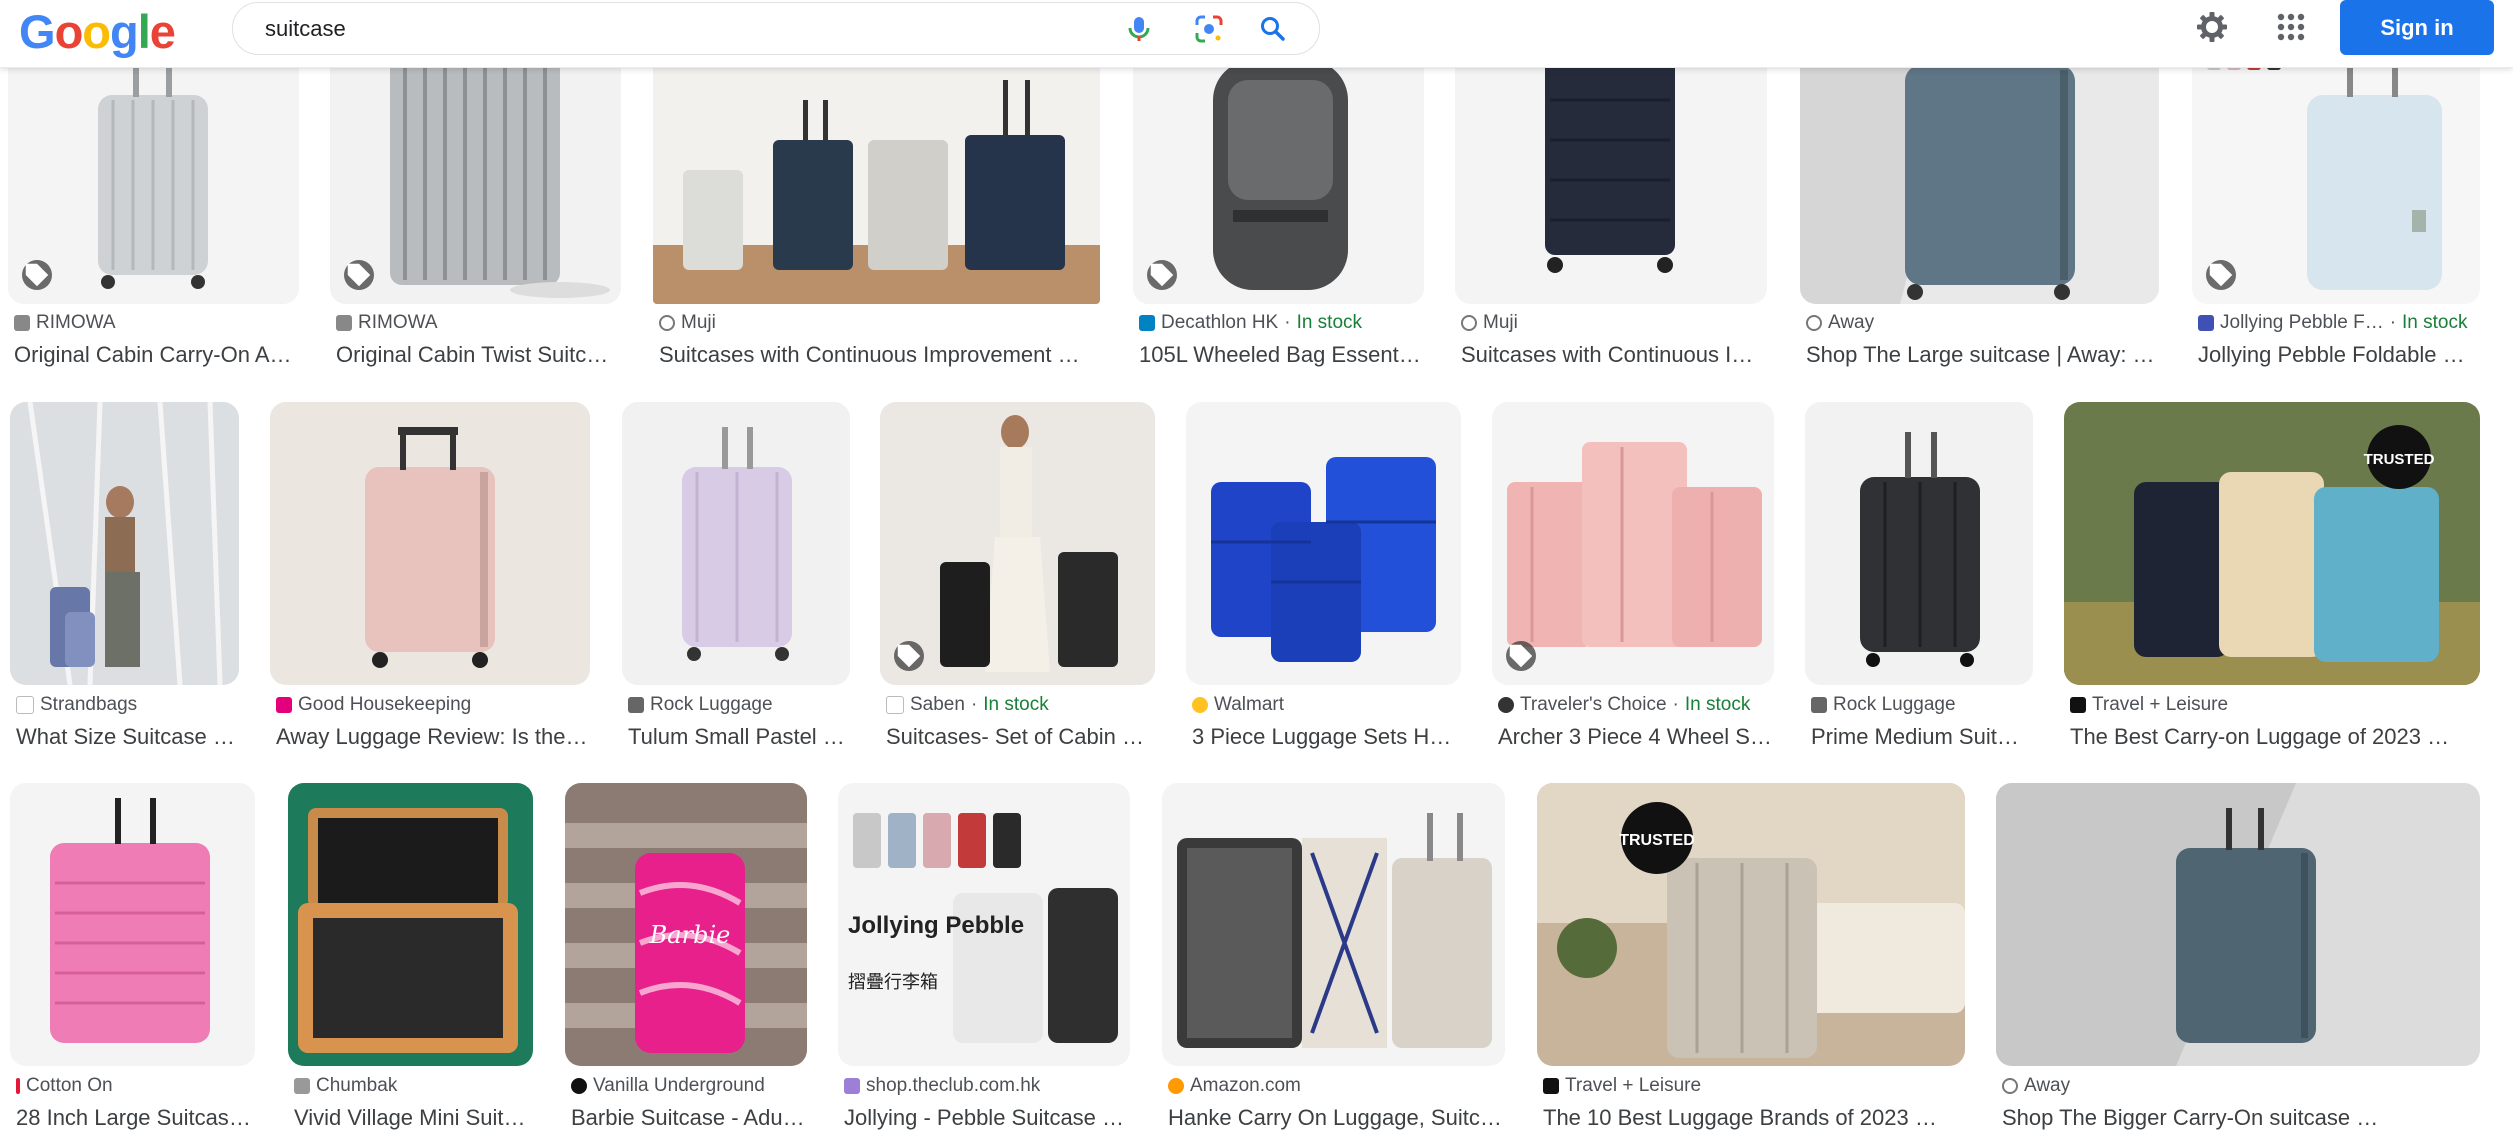 The width and height of the screenshot is (2513, 1131). I want to click on jollying-cn-text: 摺疊行李箱, so click(893, 982).